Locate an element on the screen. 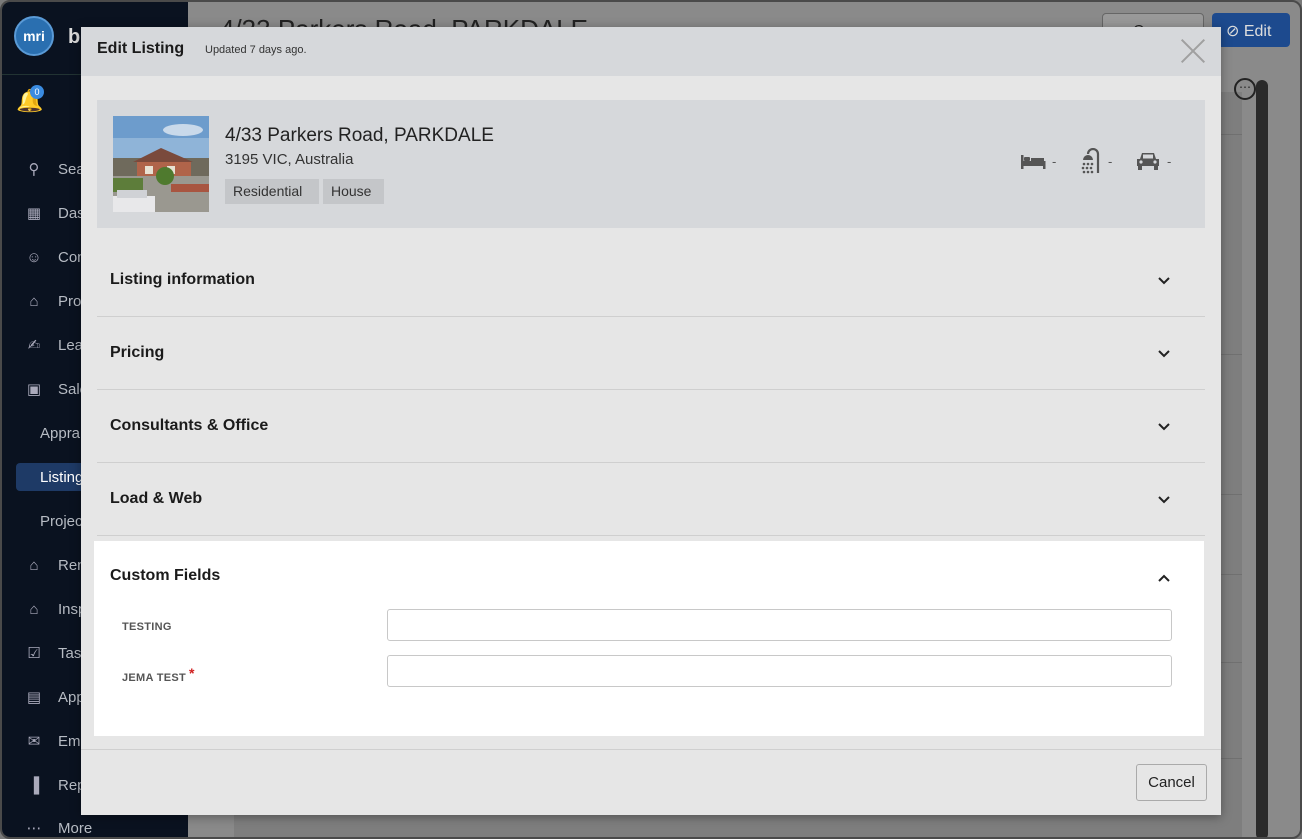 This screenshot has width=1302, height=839. section-consultants-office: Consultants & Office is located at coordinates (651, 426).